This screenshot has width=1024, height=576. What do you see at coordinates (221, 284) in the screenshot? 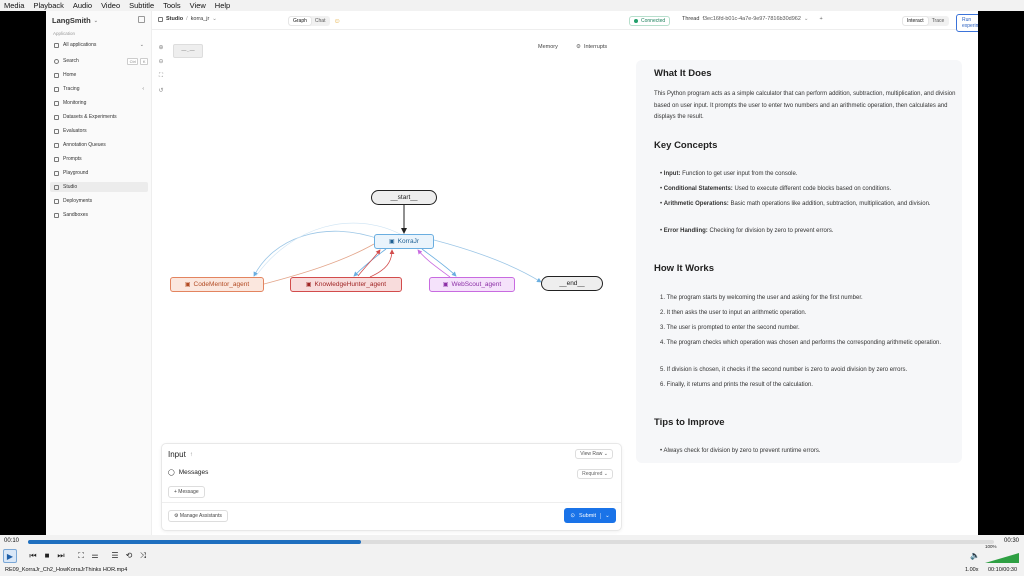
I see `node-codementor-label: CodeMentor_agent` at bounding box center [221, 284].